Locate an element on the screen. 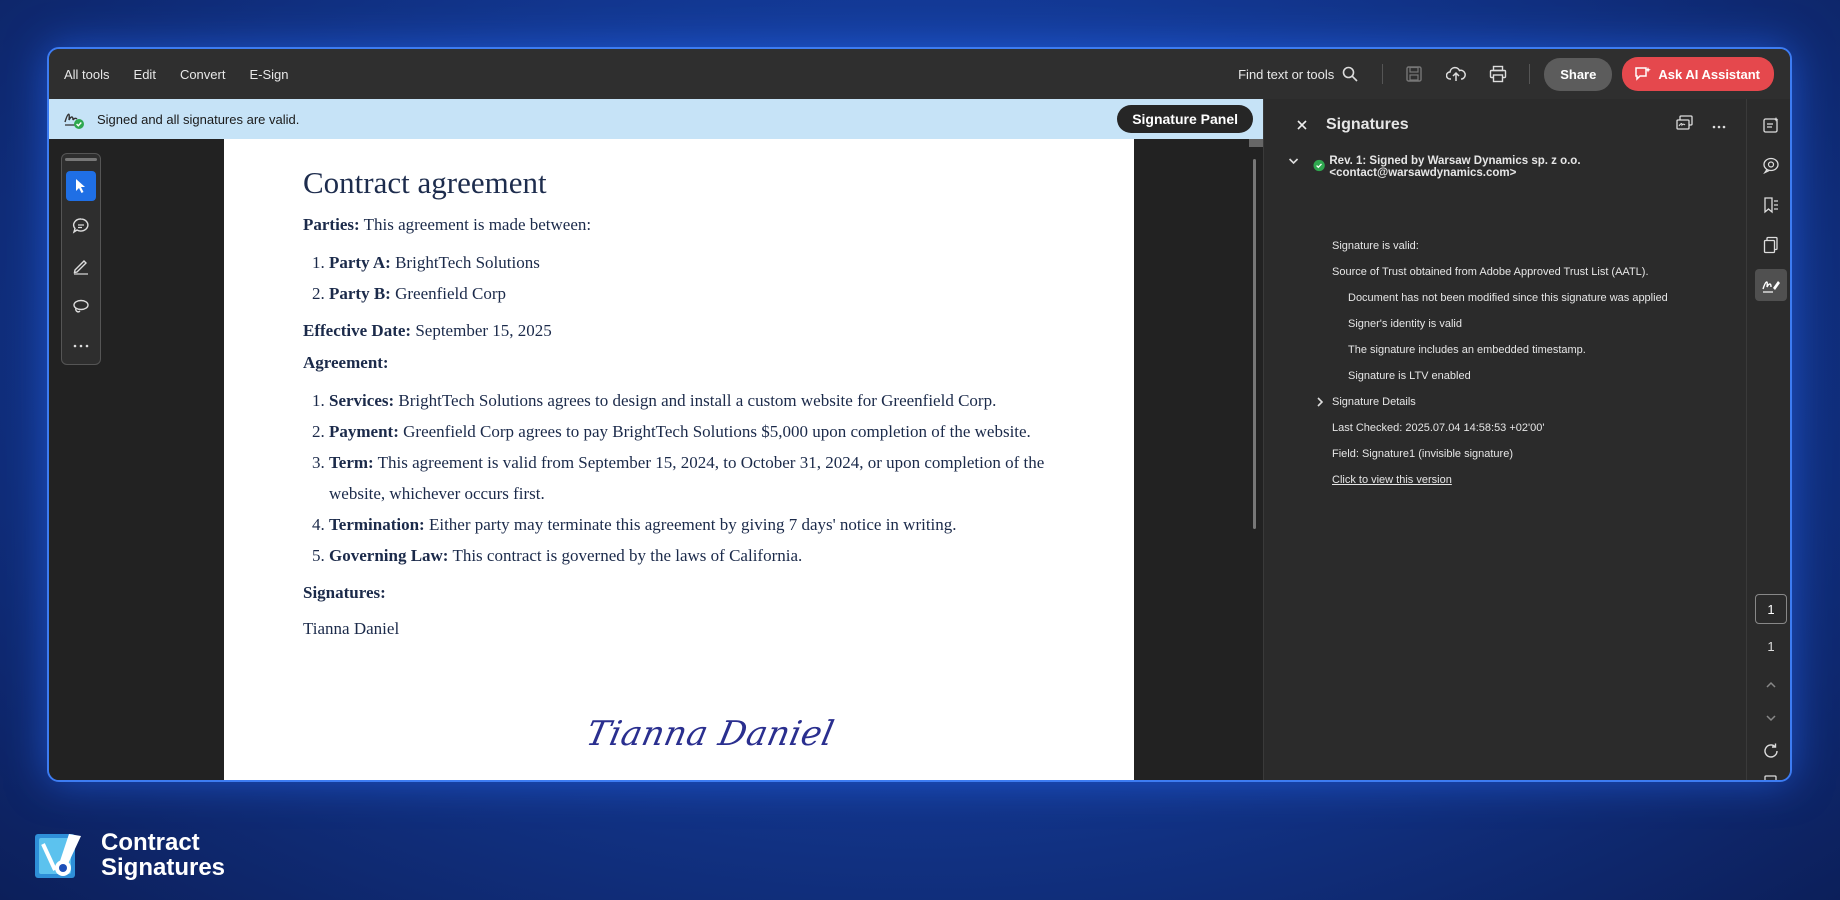 This screenshot has height=900, width=1840. select-tool is located at coordinates (81, 186).